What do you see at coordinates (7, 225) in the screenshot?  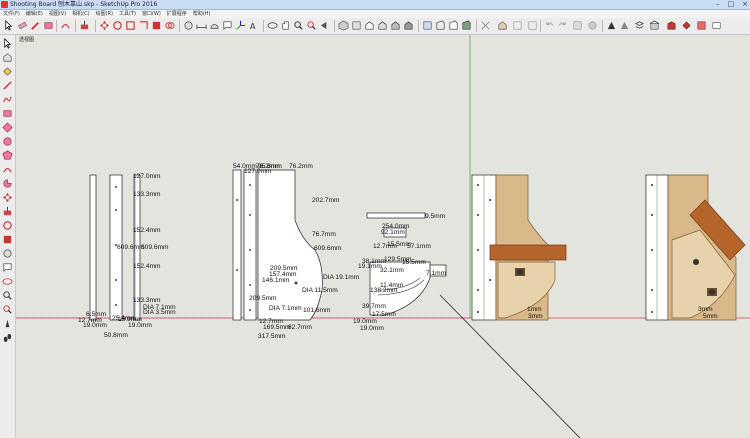 I see `rotate-tool-icon` at bounding box center [7, 225].